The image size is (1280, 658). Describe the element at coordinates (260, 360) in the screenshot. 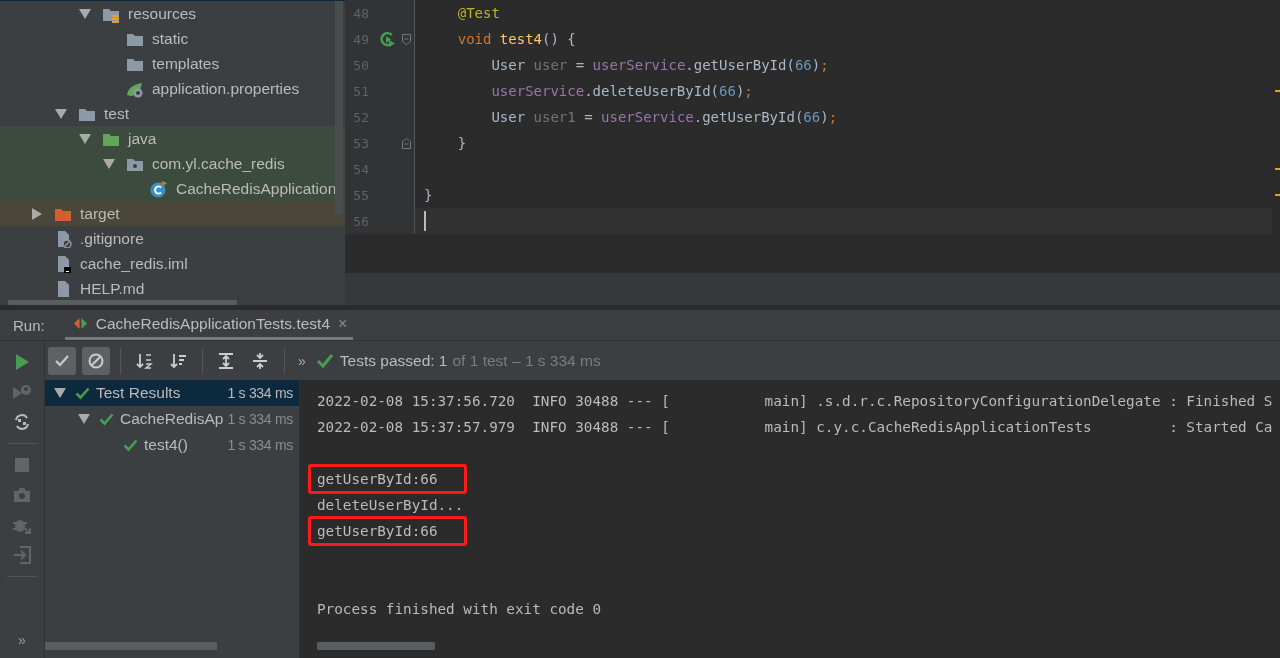

I see `collapse-all-icon` at that location.